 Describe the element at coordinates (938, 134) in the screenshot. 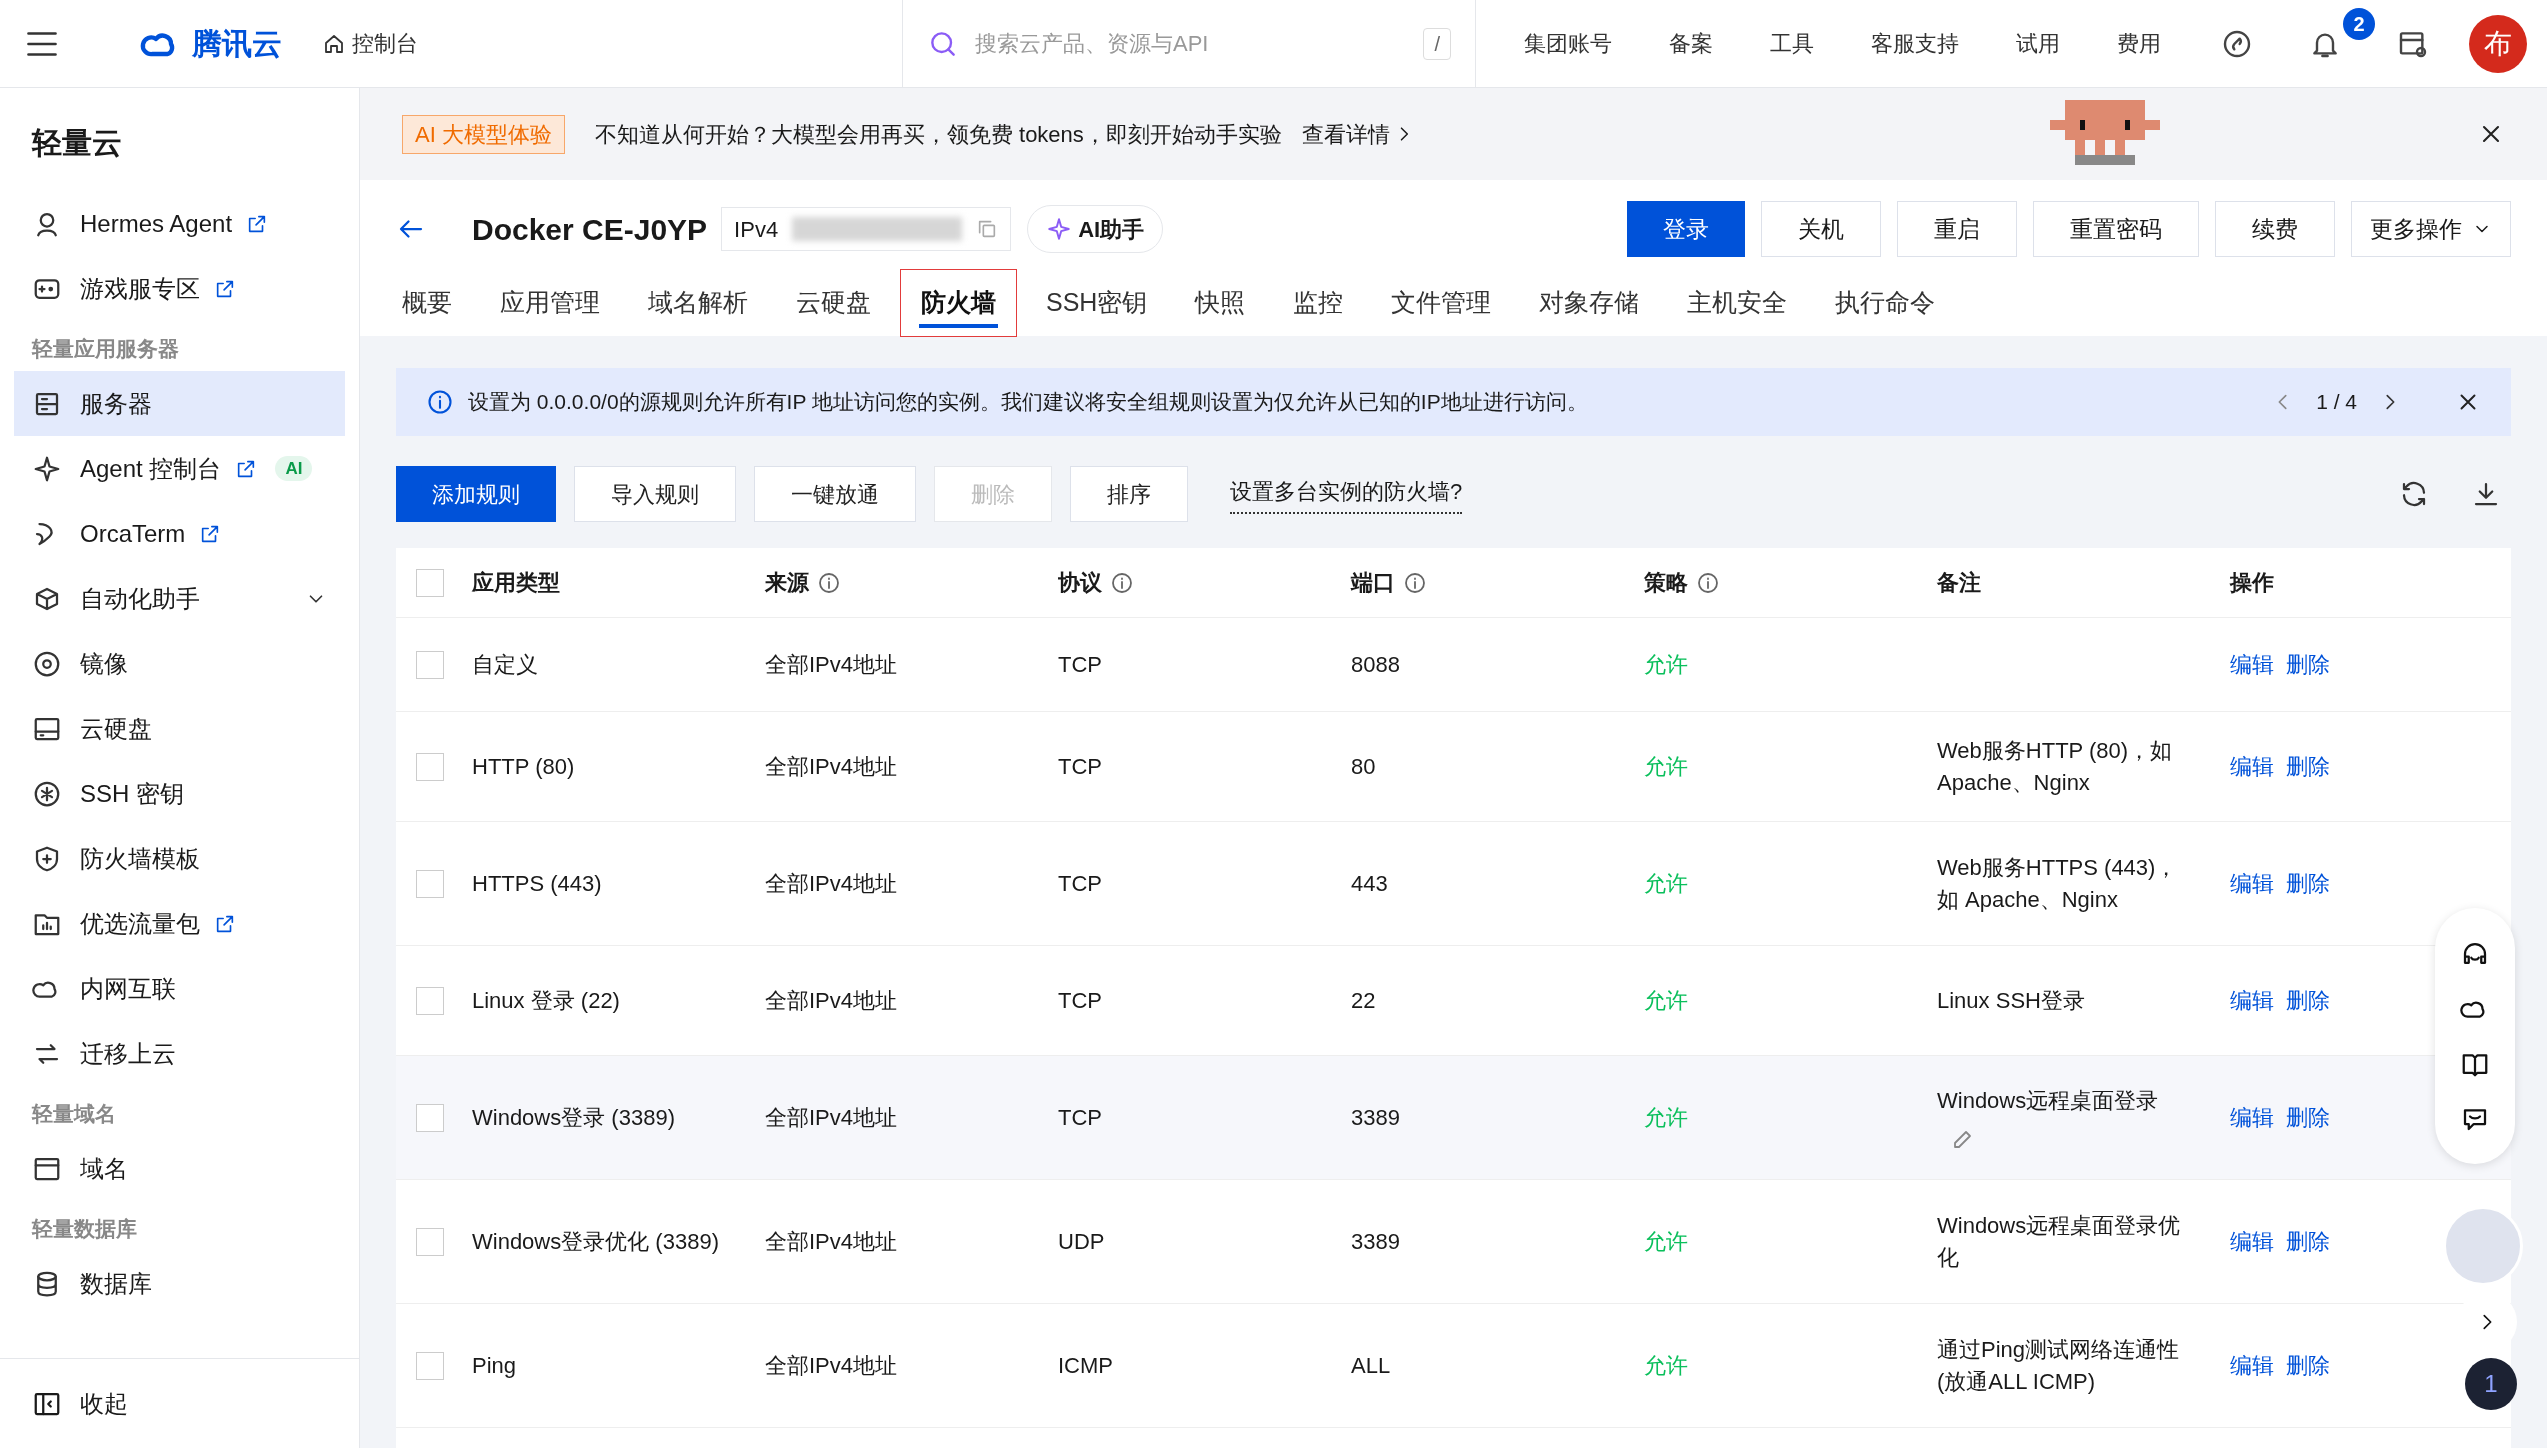

I see `banner-text: 不知道从何开始？大模型会用再买，领免费 tokens，即刻开始动手实验` at that location.